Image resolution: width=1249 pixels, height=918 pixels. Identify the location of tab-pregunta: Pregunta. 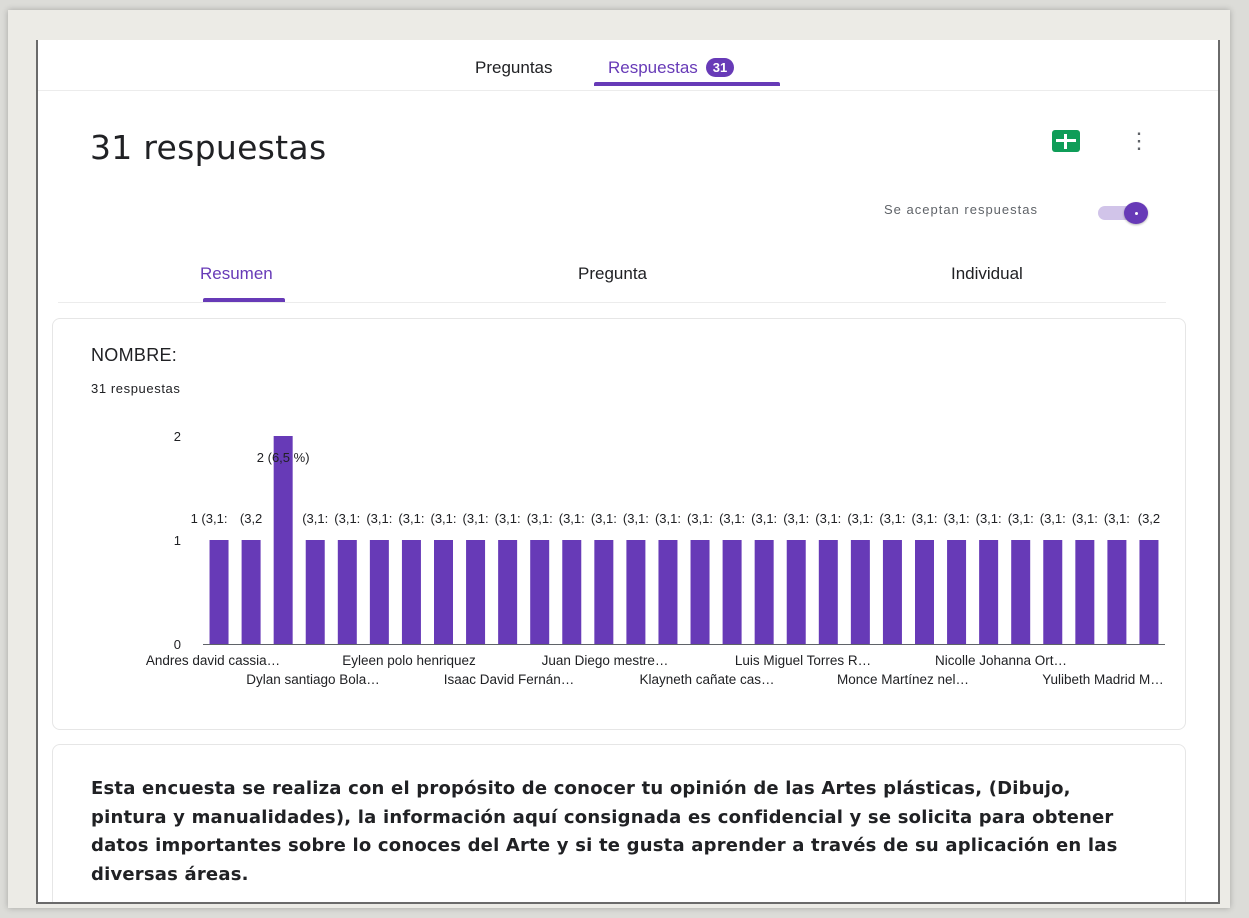
(612, 274).